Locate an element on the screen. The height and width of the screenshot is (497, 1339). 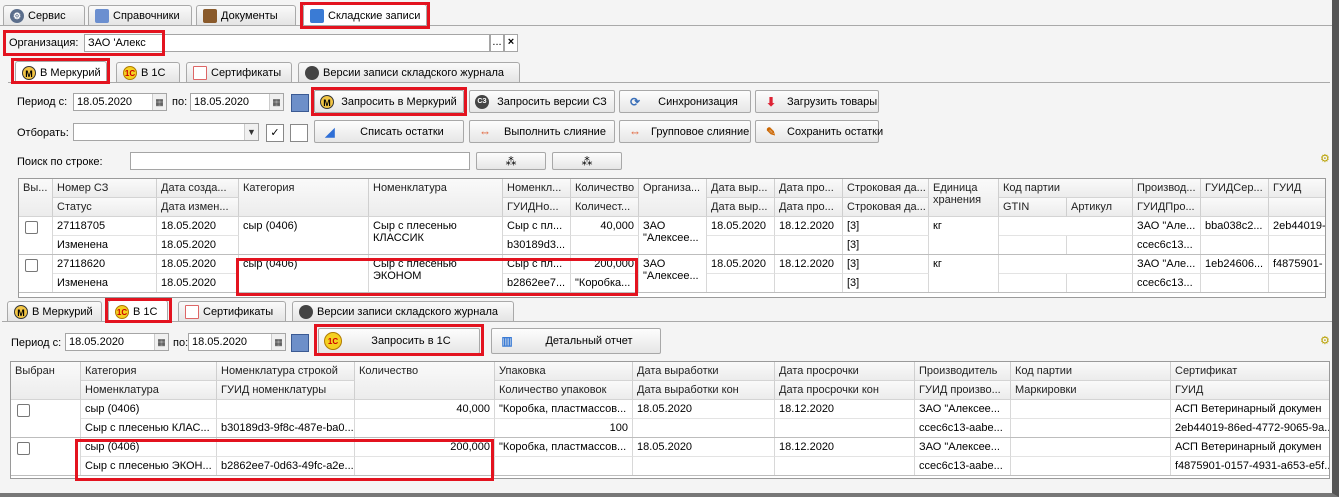
tab-record-versions-lower: Версии записи складского журнала is located at coordinates (403, 311).